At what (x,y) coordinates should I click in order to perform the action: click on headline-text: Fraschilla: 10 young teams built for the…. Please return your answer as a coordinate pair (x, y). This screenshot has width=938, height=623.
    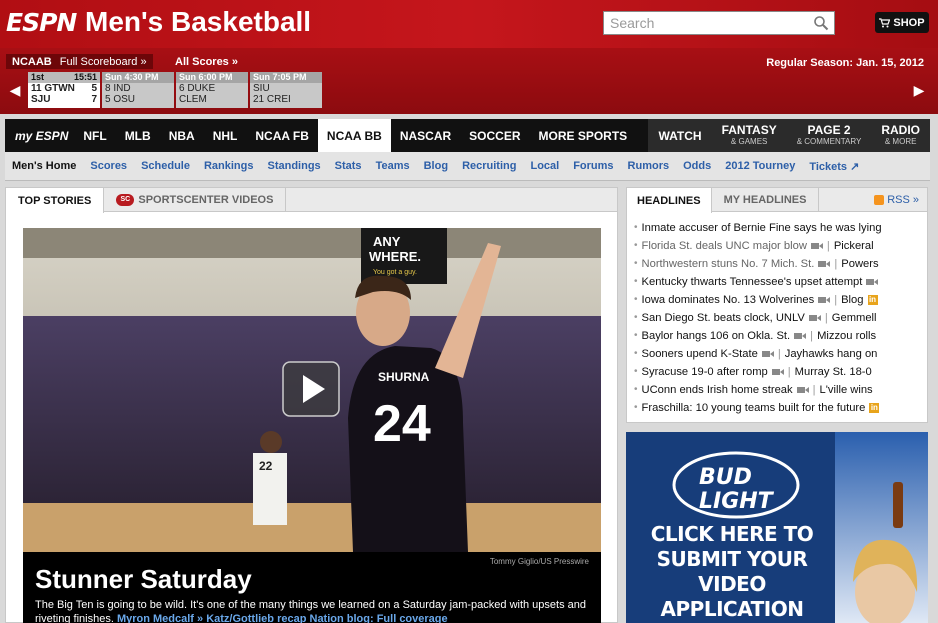
    Looking at the image, I should click on (754, 408).